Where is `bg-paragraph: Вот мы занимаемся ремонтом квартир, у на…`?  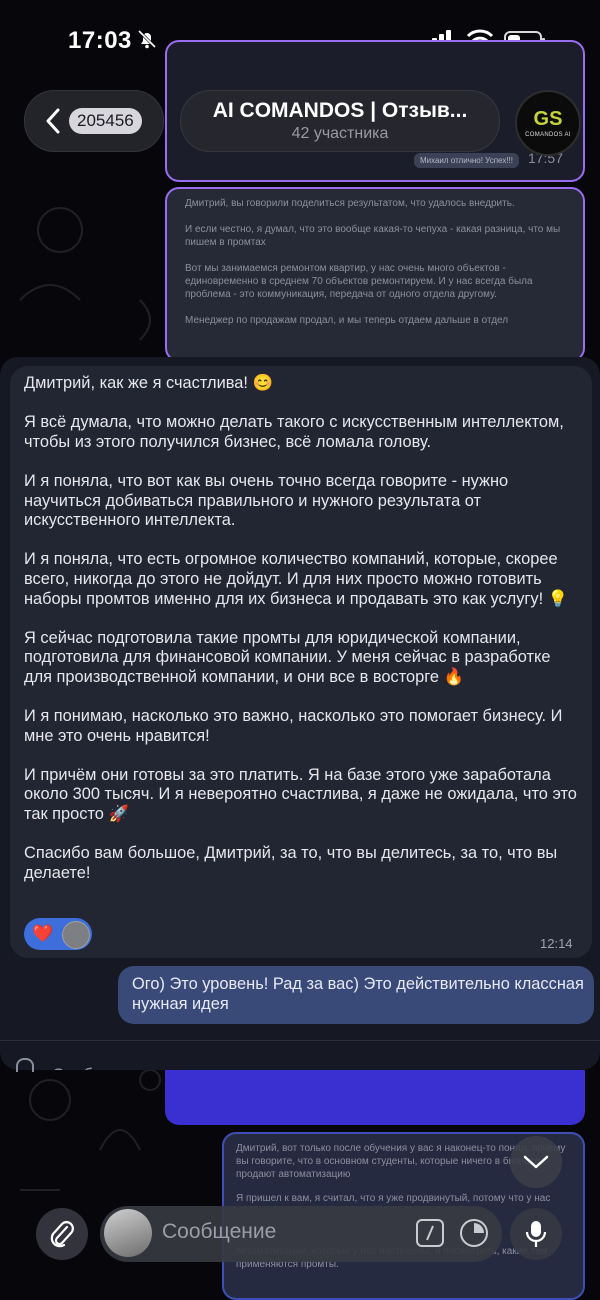 bg-paragraph: Вот мы занимаемся ремонтом квартир, у на… is located at coordinates (359, 281).